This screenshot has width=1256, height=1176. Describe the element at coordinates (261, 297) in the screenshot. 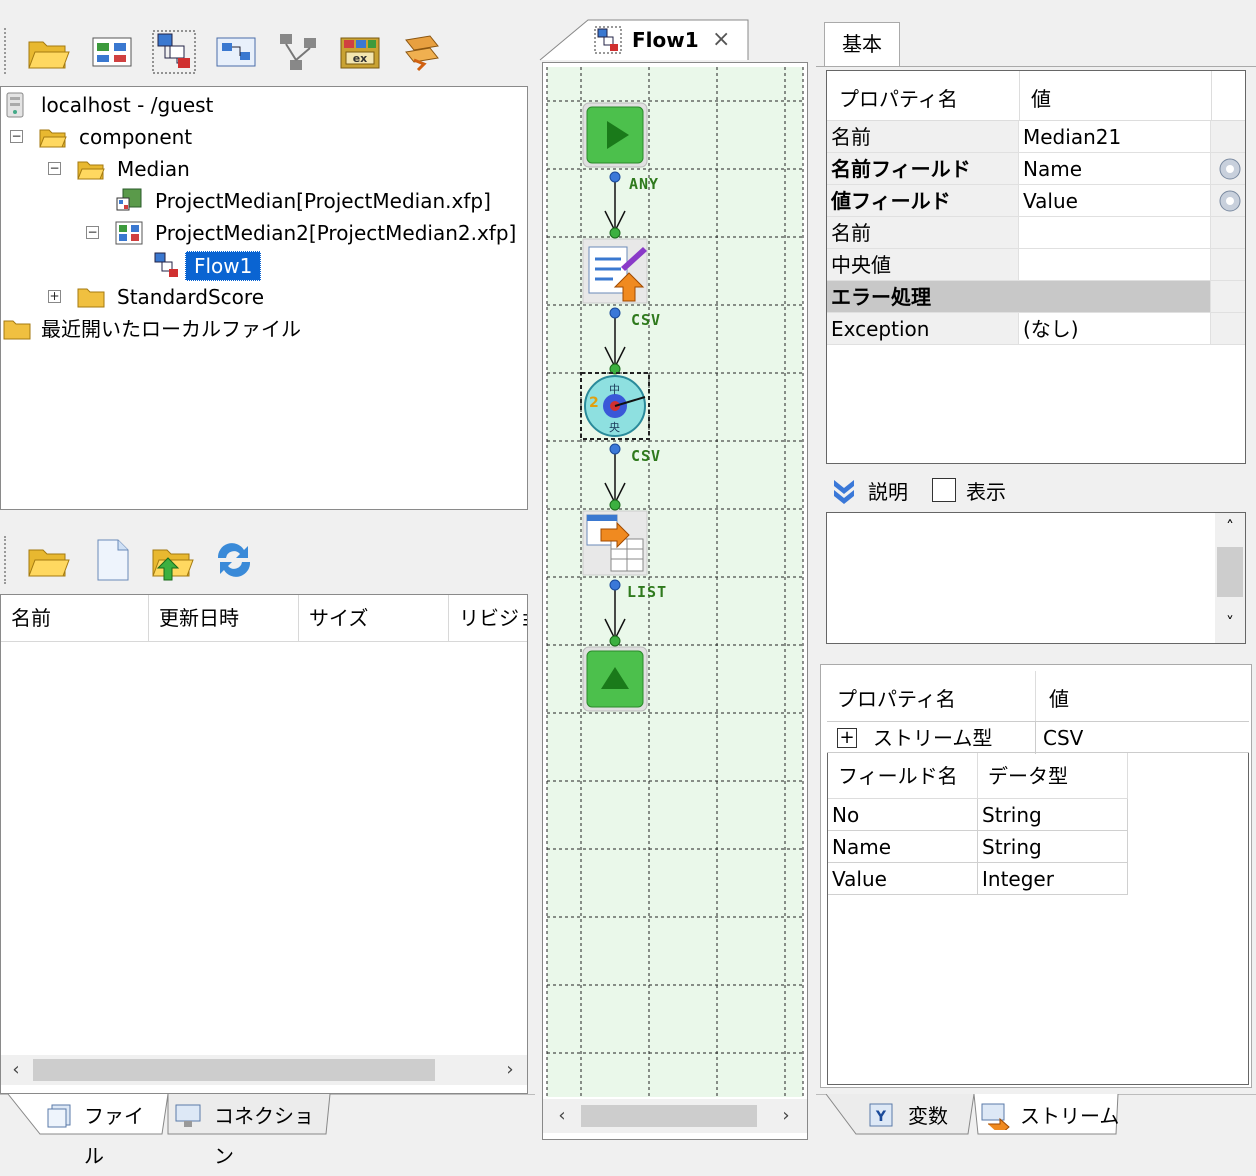

I see `tree-node-standardscore: + StandardScore` at that location.